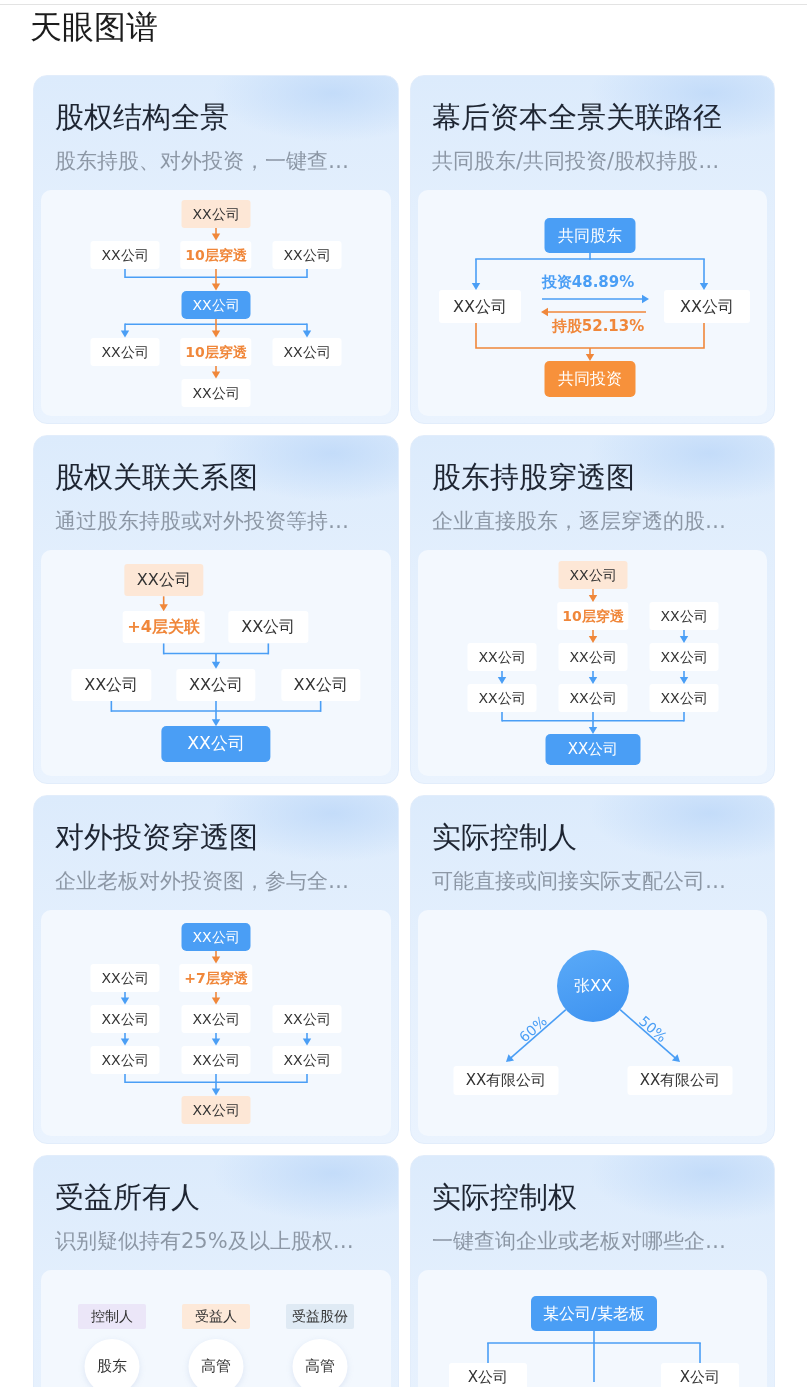 Image resolution: width=807 pixels, height=1387 pixels. Describe the element at coordinates (156, 477) in the screenshot. I see `card-title: 股权关联关系图` at that location.